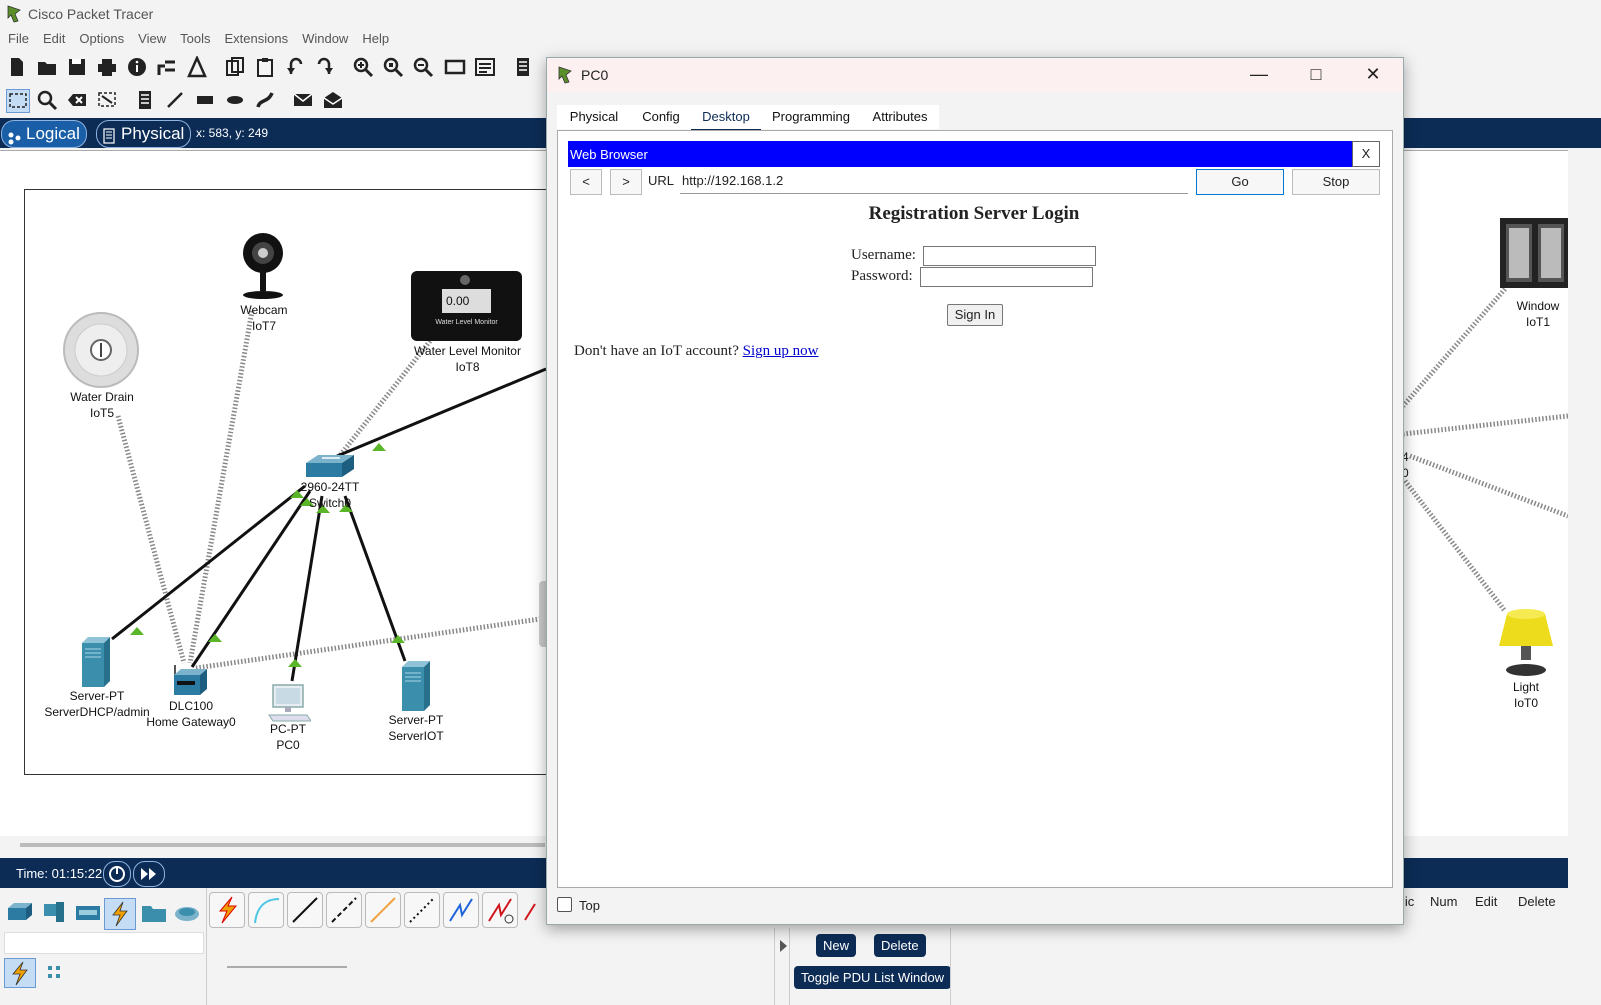 This screenshot has height=1005, width=1601. What do you see at coordinates (77, 67) in the screenshot?
I see `save-icon` at bounding box center [77, 67].